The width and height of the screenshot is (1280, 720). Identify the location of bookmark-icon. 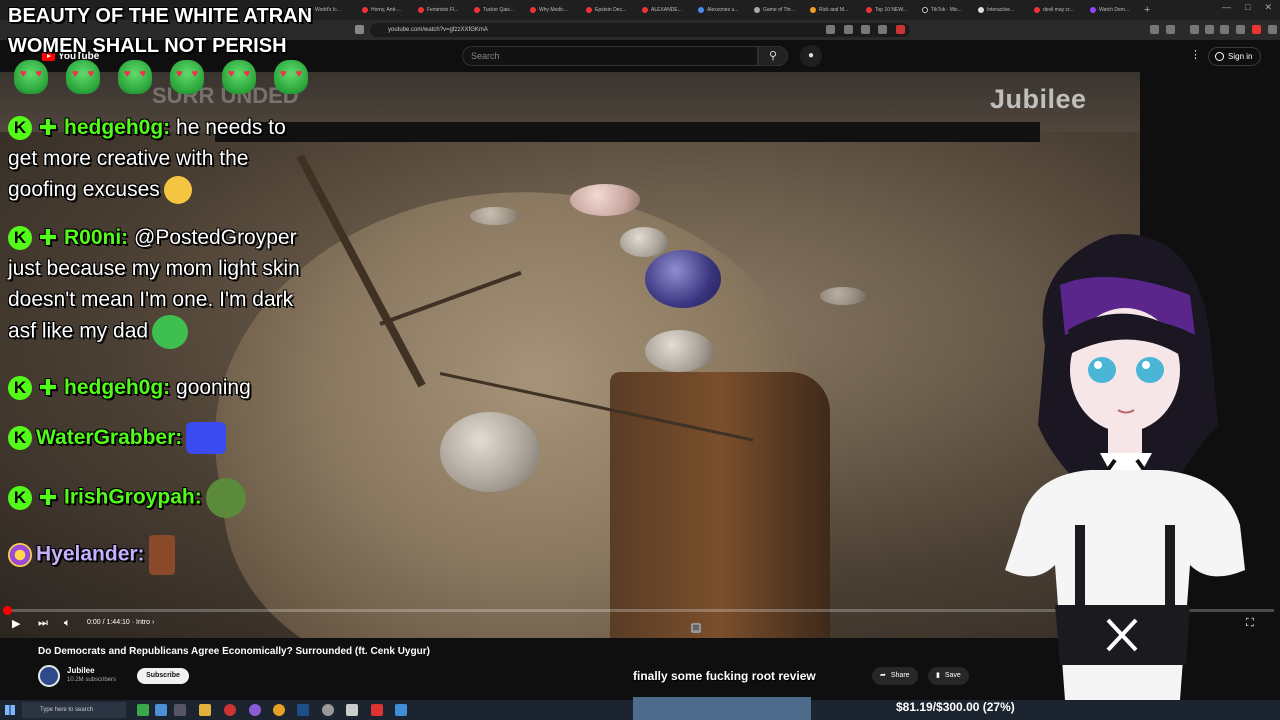
(359, 29).